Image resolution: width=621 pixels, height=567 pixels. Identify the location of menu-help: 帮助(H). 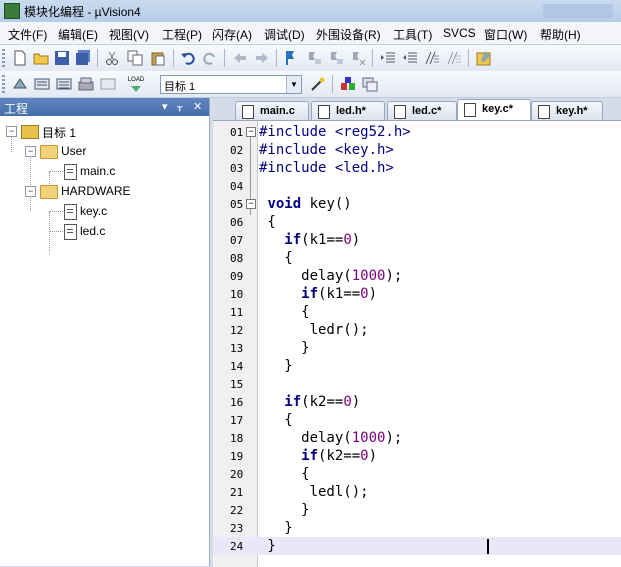
(560, 34).